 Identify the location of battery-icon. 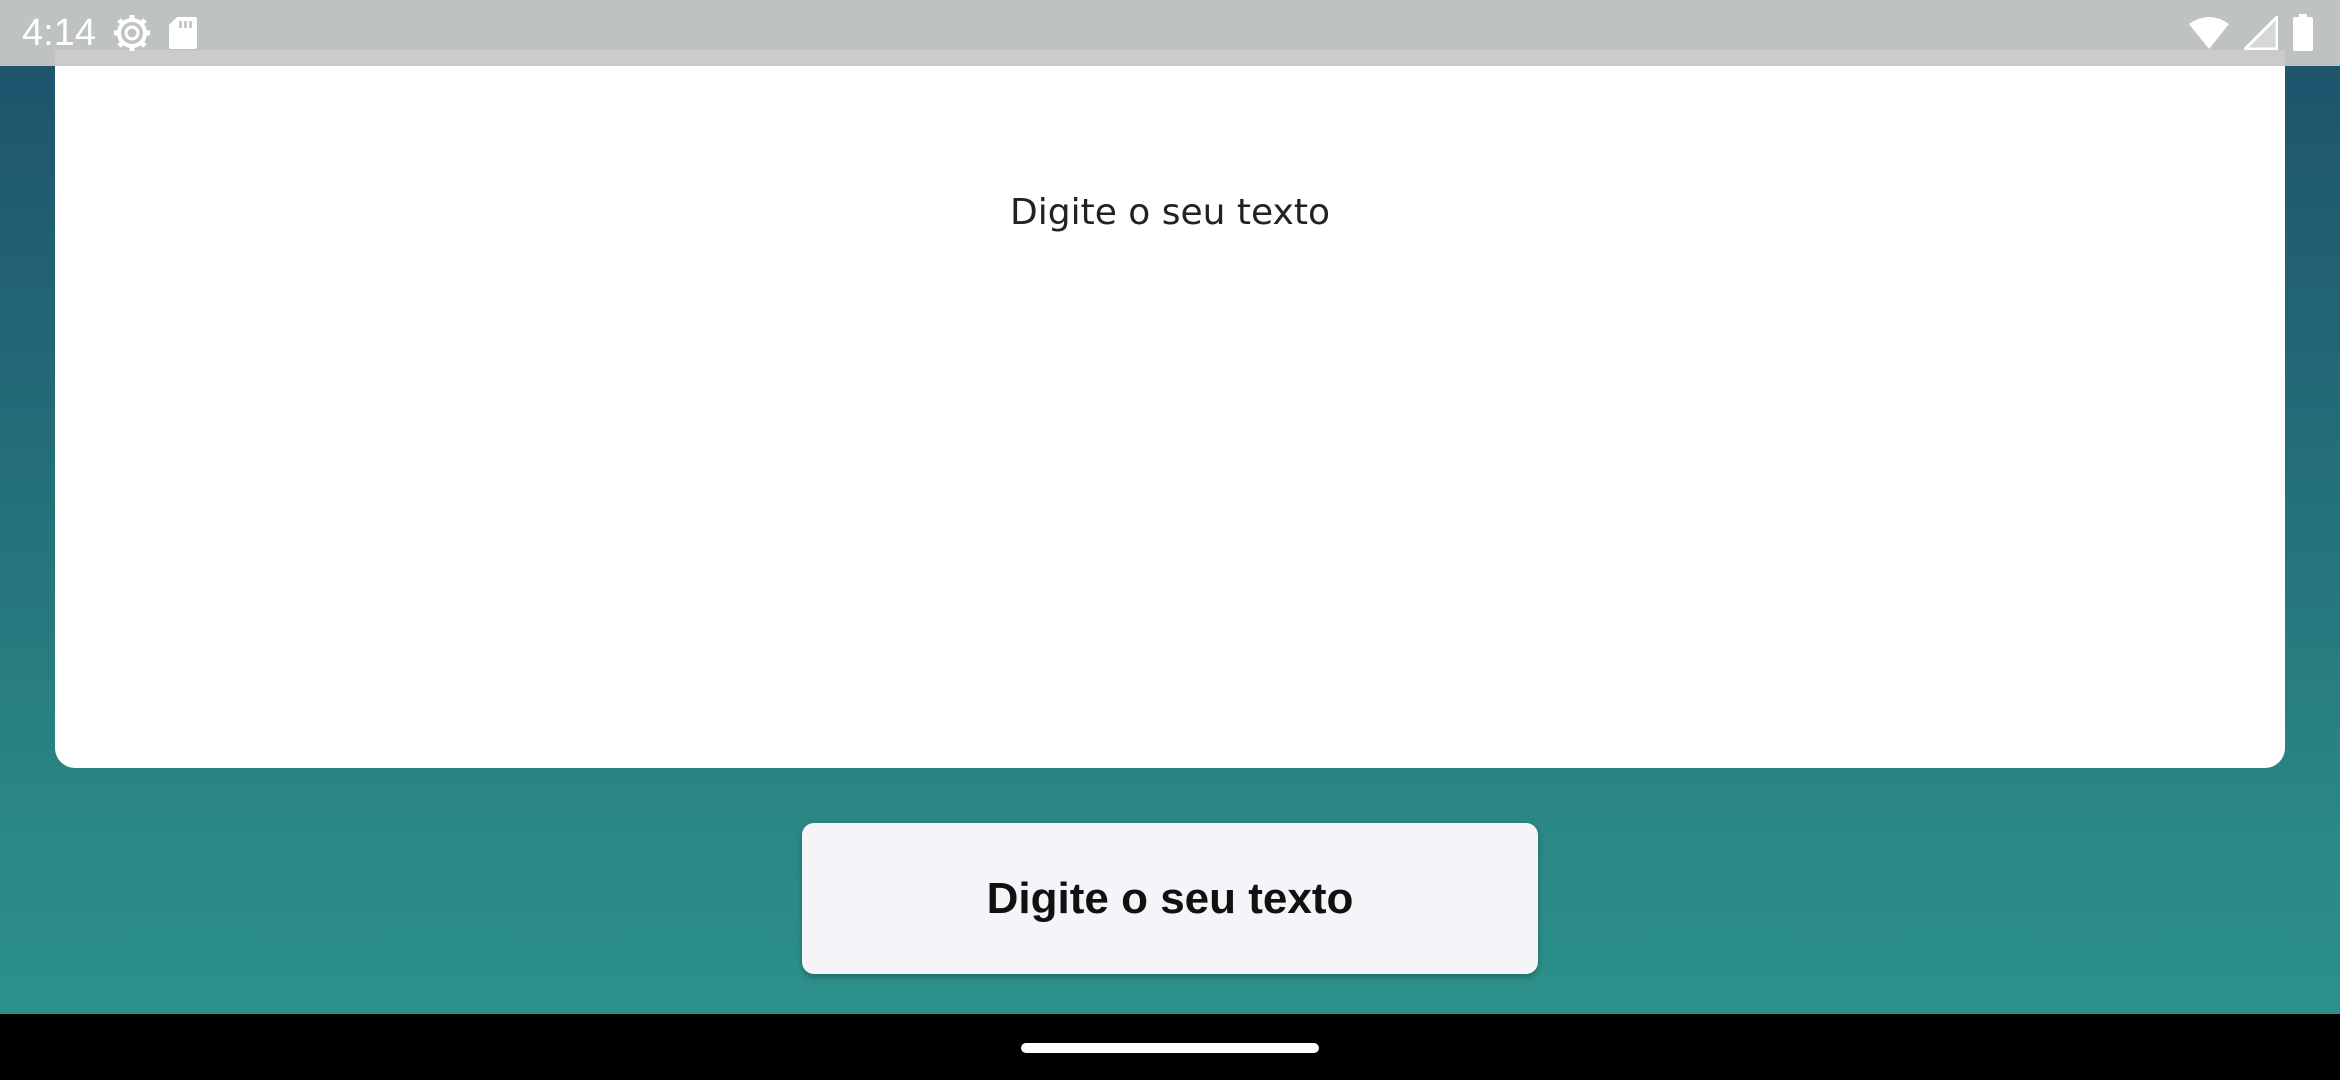
(2303, 33).